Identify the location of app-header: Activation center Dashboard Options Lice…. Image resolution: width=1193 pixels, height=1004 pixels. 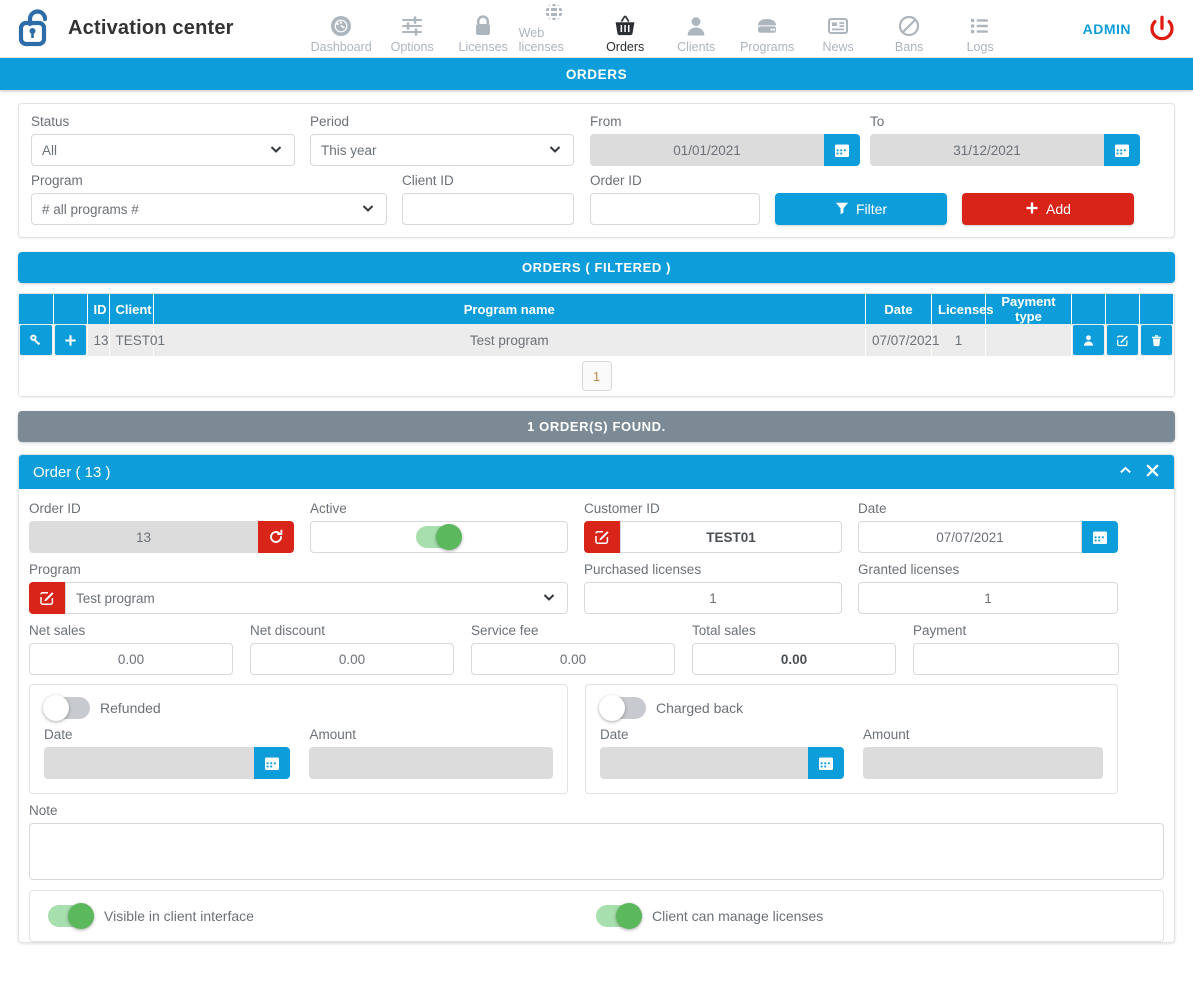
(596, 29).